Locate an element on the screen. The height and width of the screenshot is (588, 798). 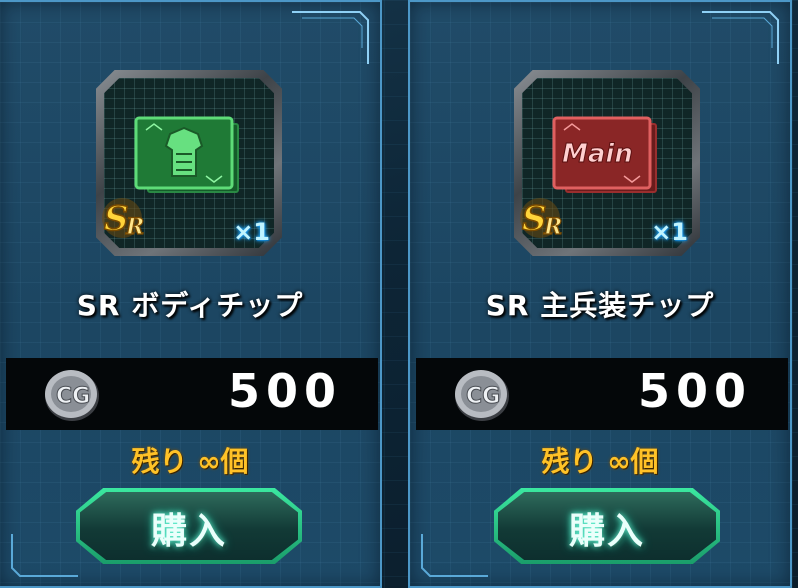
body-armor-chip-icon is located at coordinates (186, 154).